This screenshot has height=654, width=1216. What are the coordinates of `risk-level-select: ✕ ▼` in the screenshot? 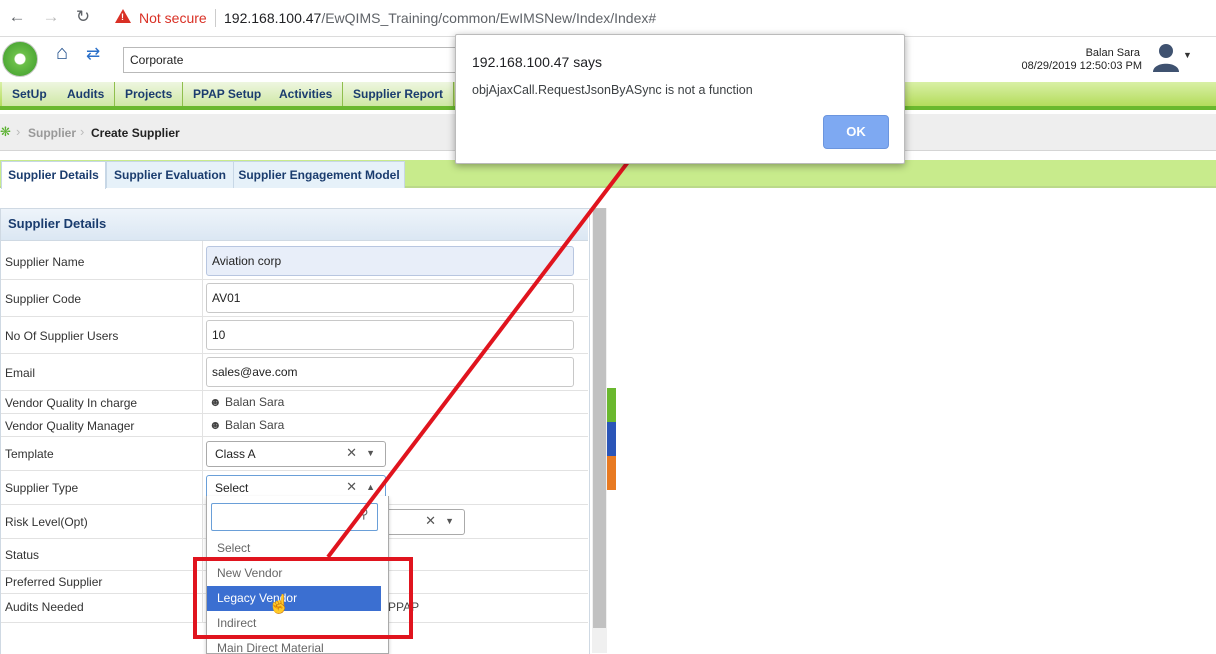 It's located at (425, 522).